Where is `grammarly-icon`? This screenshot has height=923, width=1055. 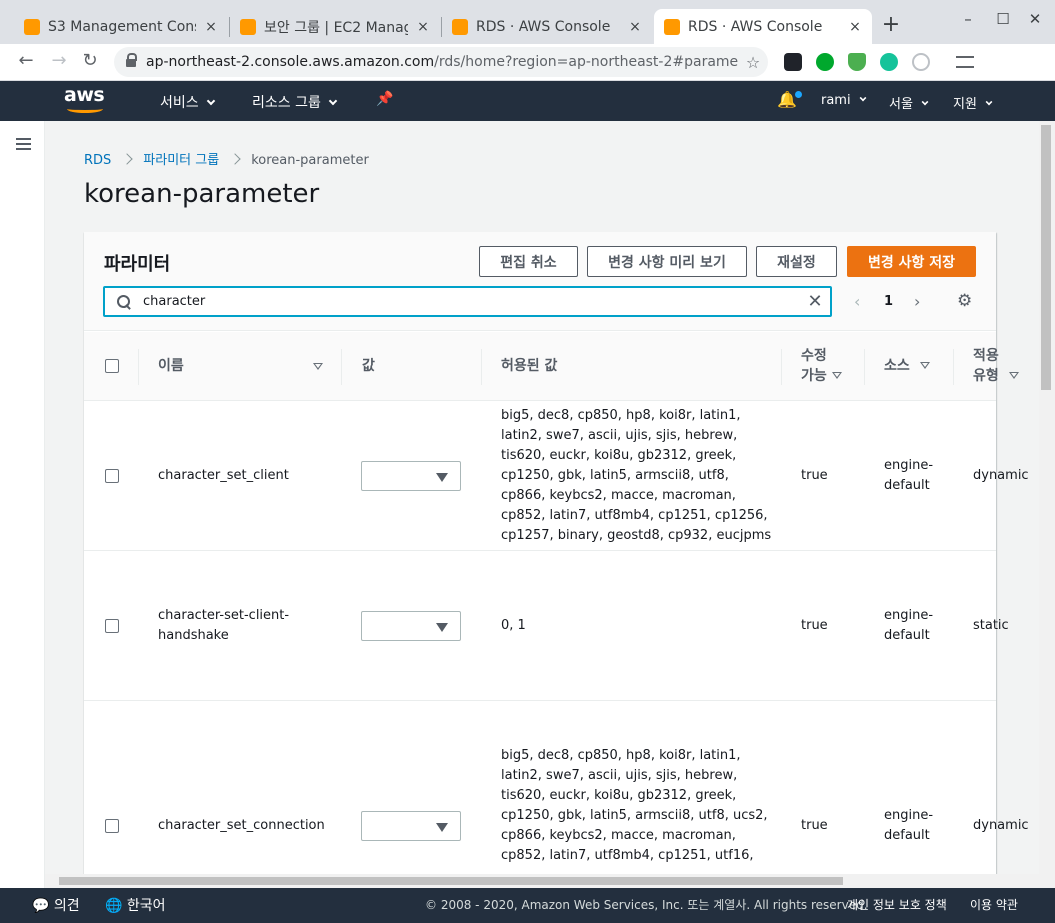 grammarly-icon is located at coordinates (889, 62).